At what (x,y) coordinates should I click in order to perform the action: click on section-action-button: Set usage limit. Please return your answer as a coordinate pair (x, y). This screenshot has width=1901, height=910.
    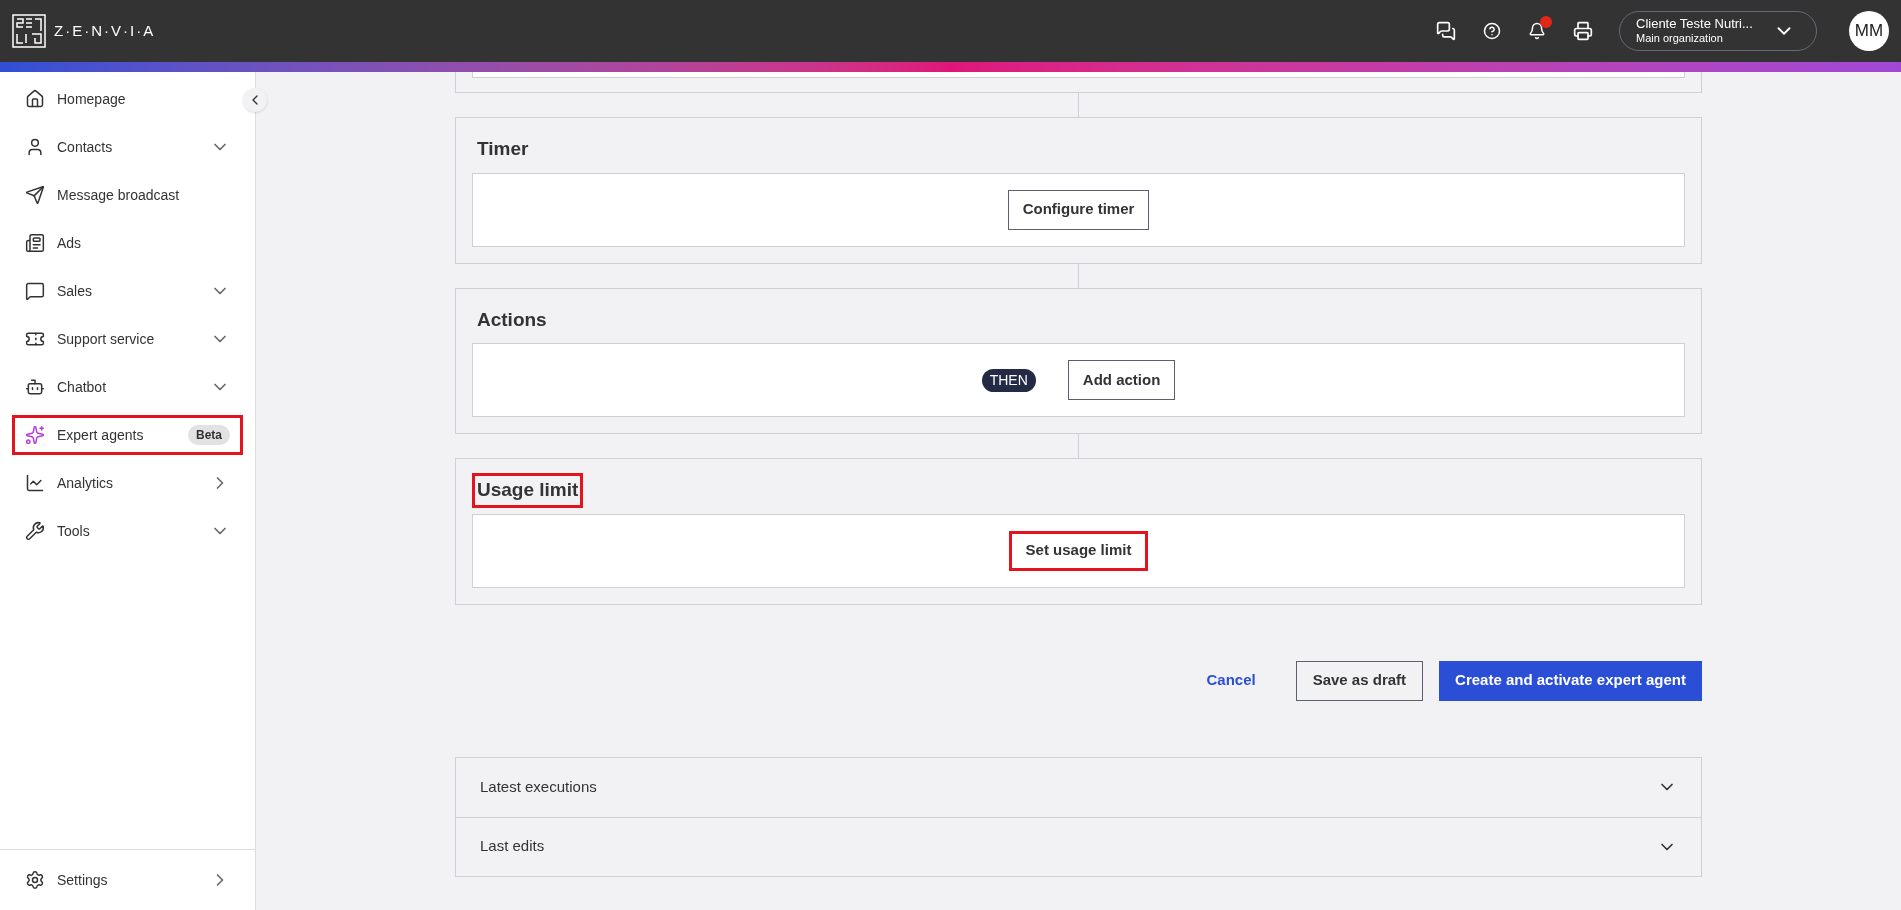
    Looking at the image, I should click on (1078, 550).